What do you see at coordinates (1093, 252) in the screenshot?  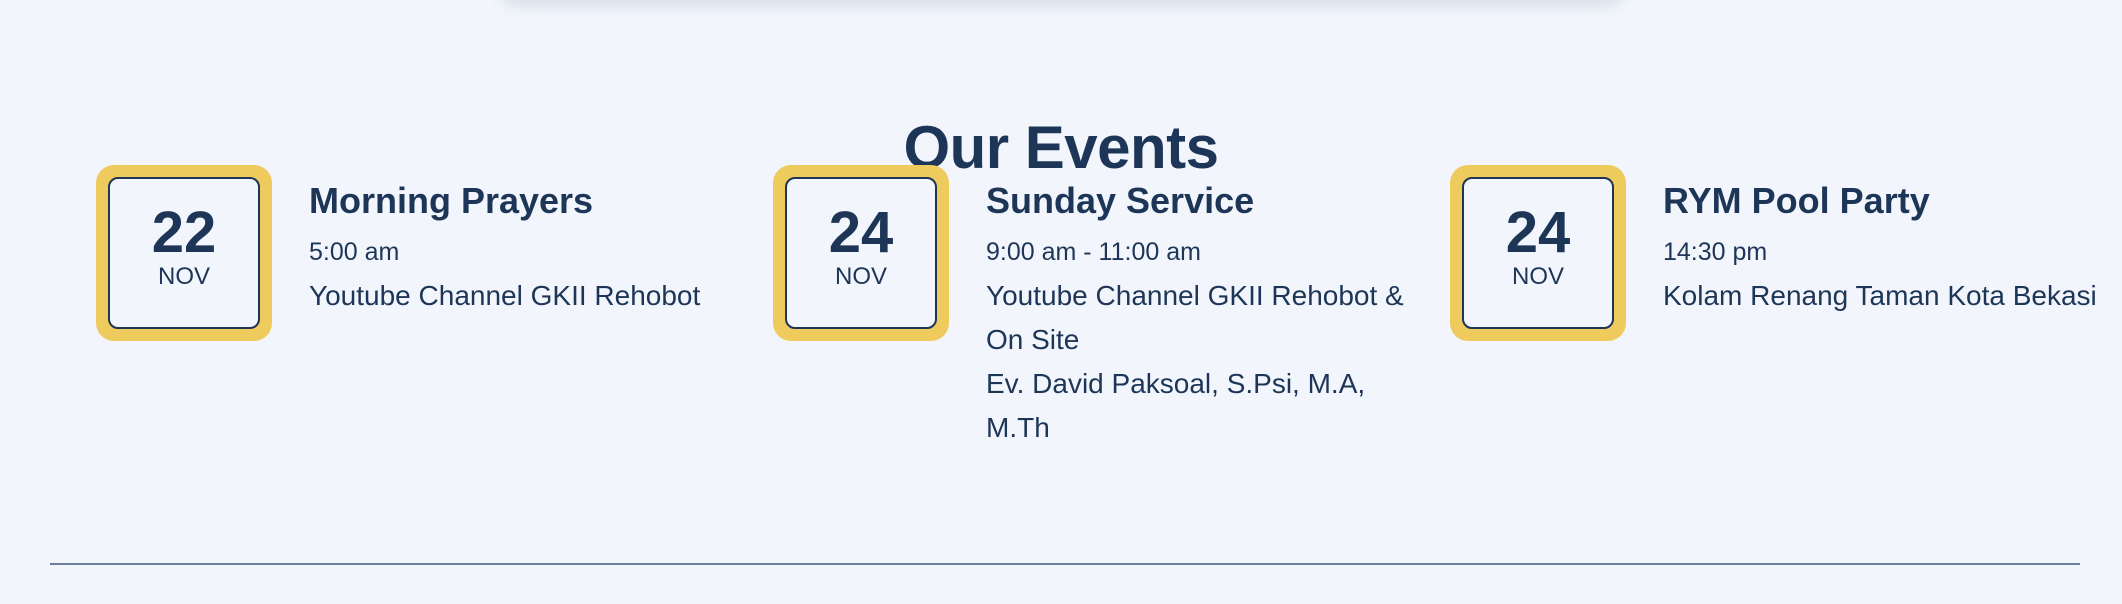 I see `event-time: 9:00 am - 11:00 am` at bounding box center [1093, 252].